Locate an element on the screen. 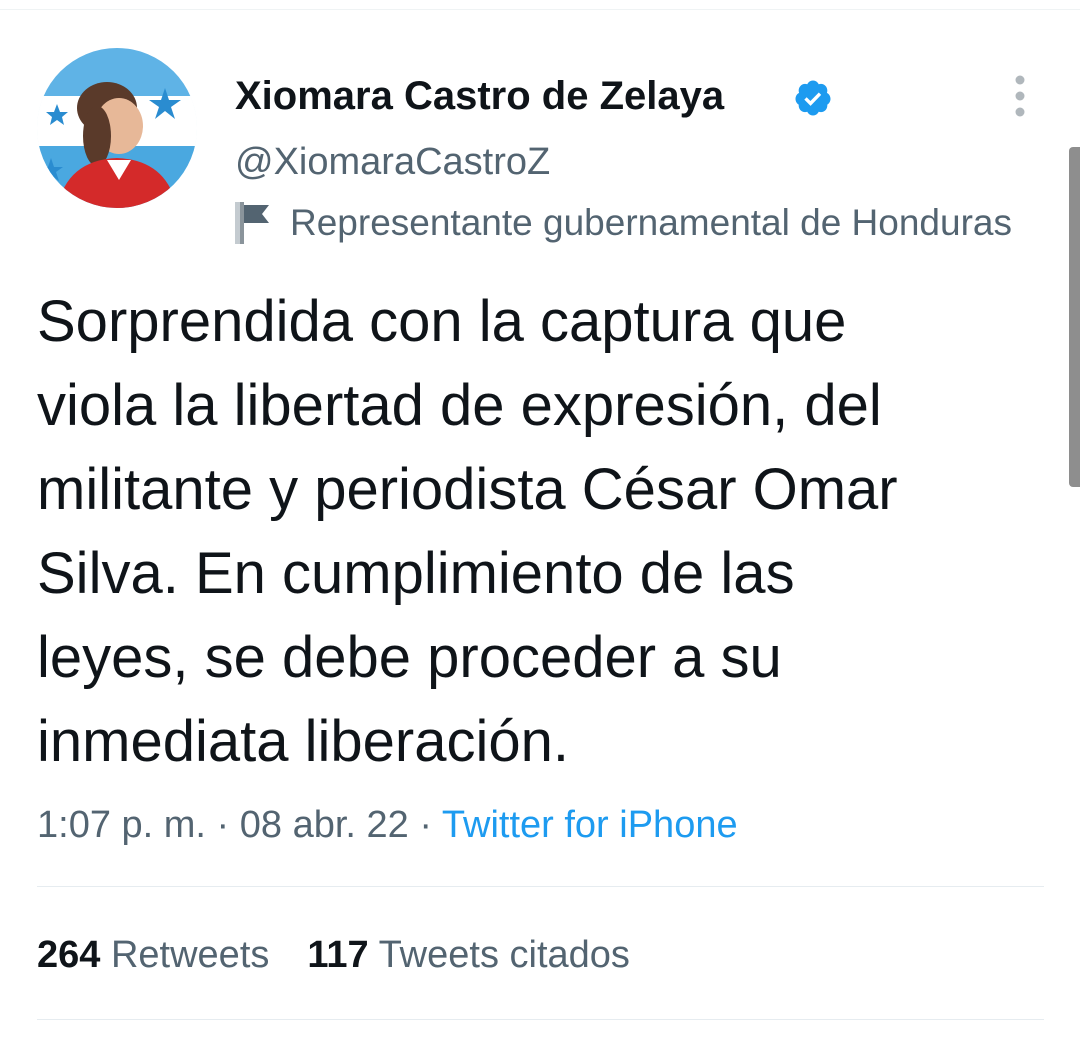  avatar is located at coordinates (117, 128).